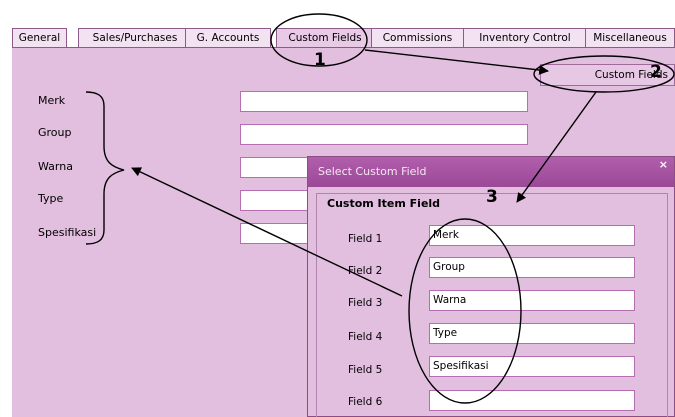 This screenshot has height=417, width=675. Describe the element at coordinates (492, 197) in the screenshot. I see `annotation-number-3: 3` at that location.